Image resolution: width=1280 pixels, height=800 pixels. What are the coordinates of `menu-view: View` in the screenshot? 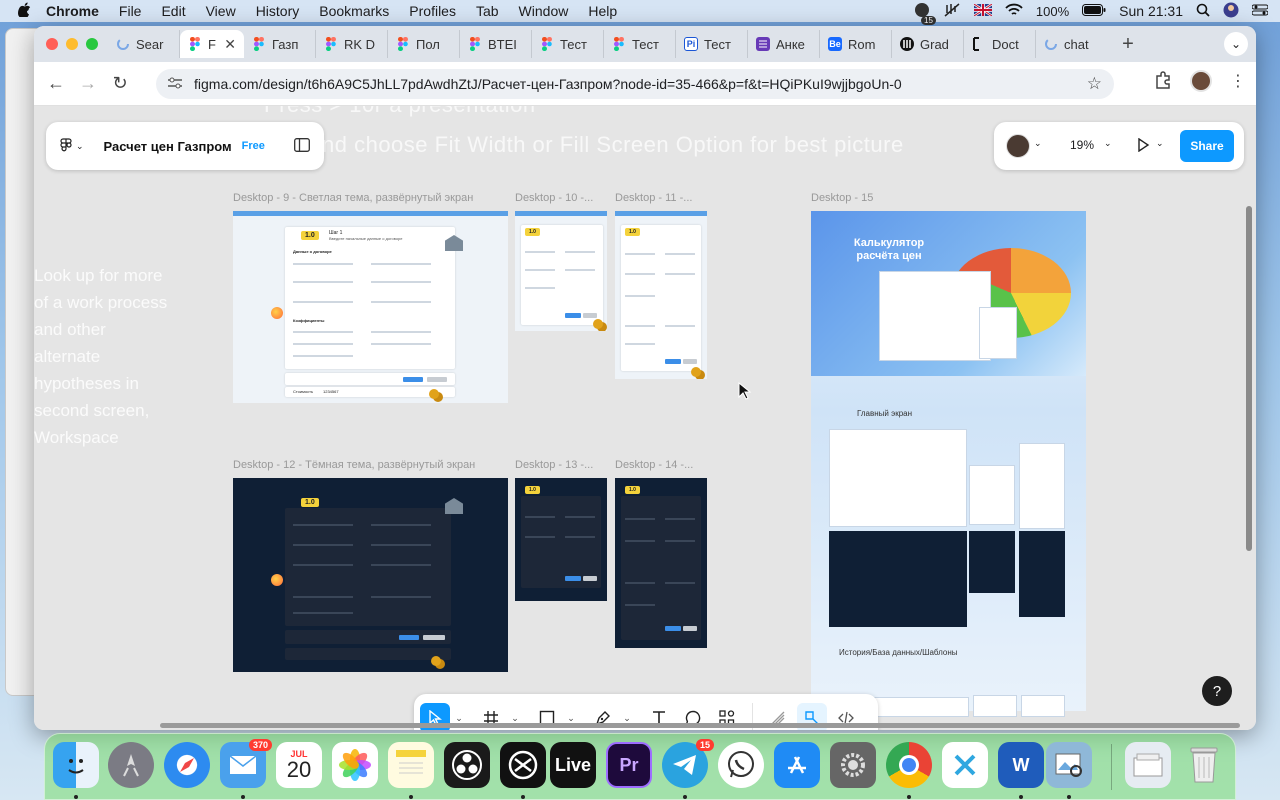 It's located at (221, 11).